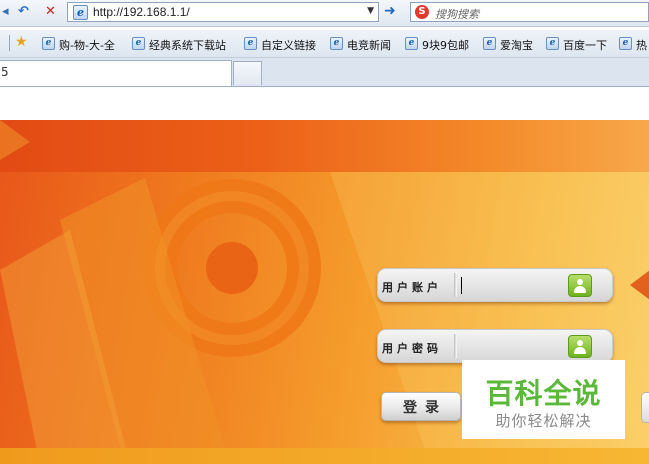  I want to click on favorites-separator, so click(9, 43).